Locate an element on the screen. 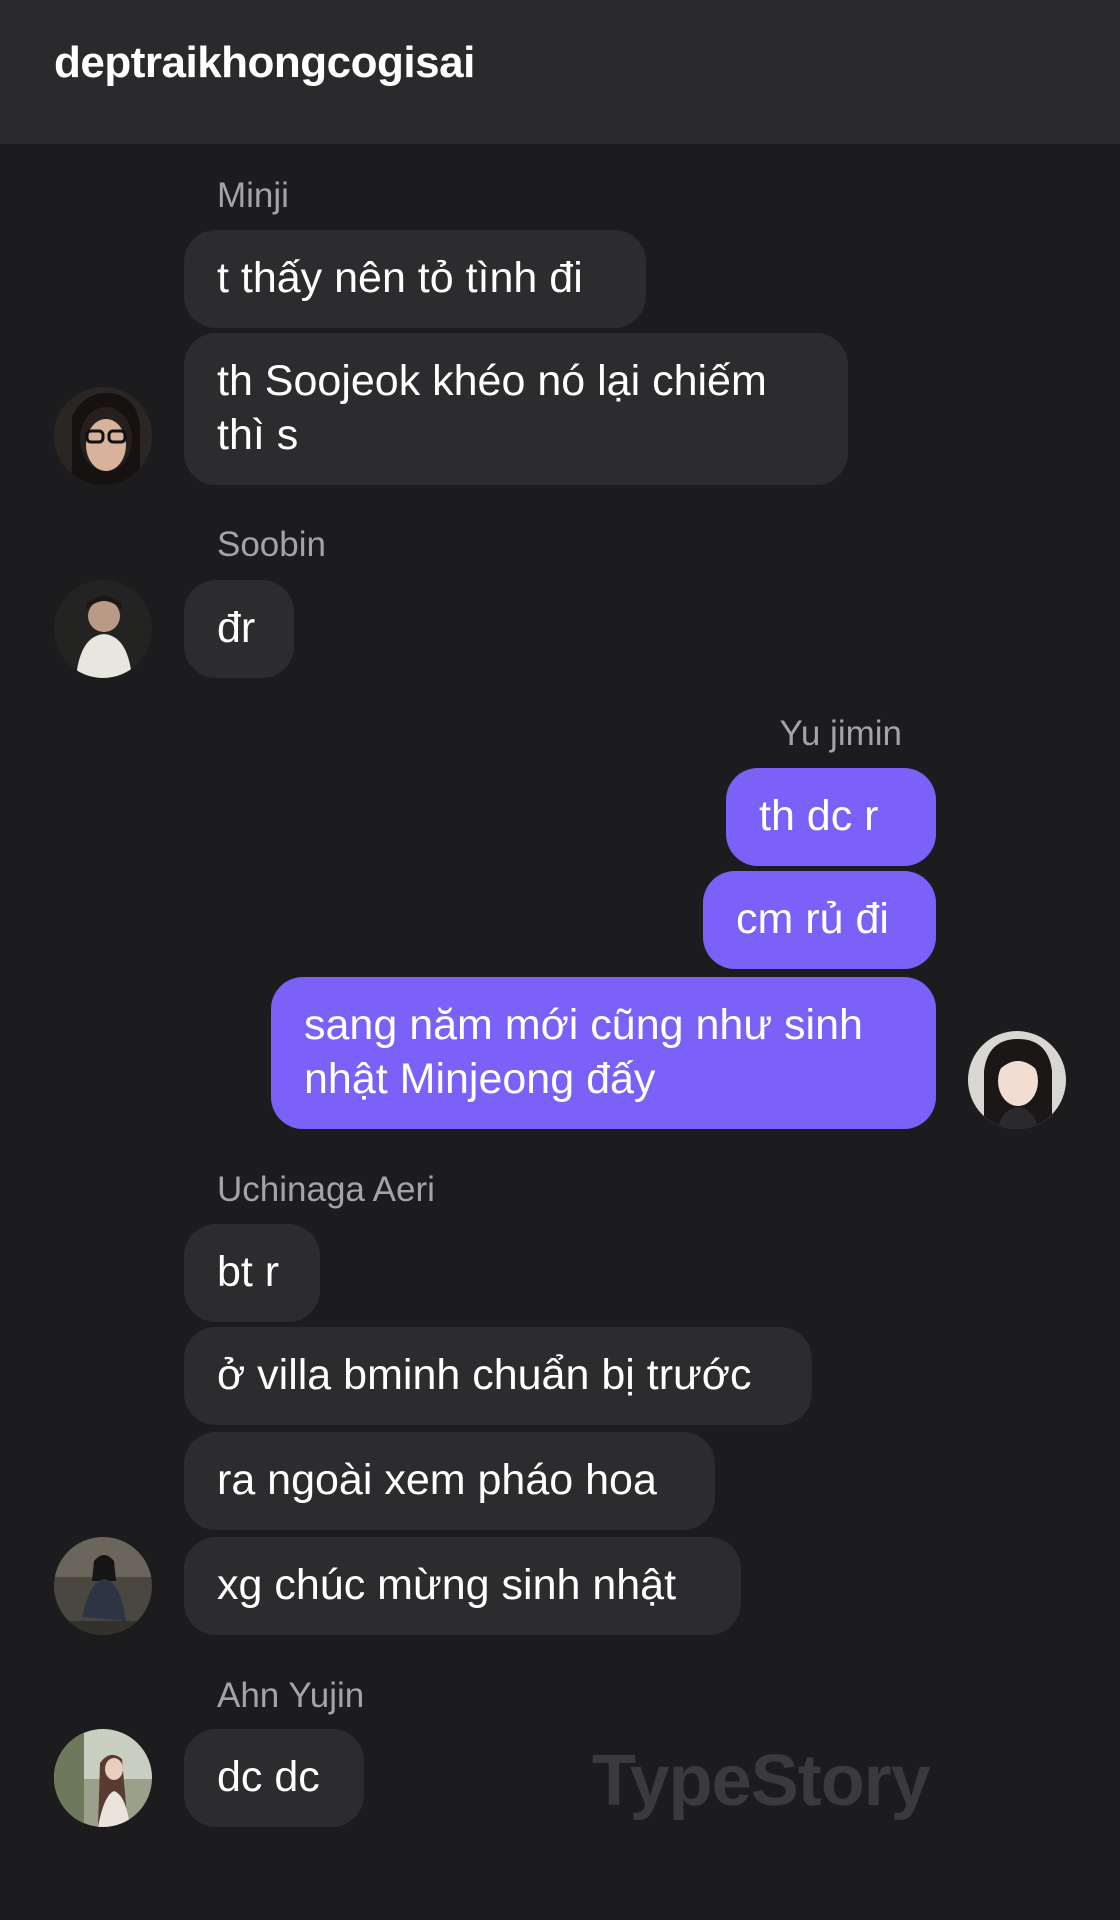 The image size is (1120, 1920). message-bubble: ở villa bminh chuẩn bị trước is located at coordinates (498, 1376).